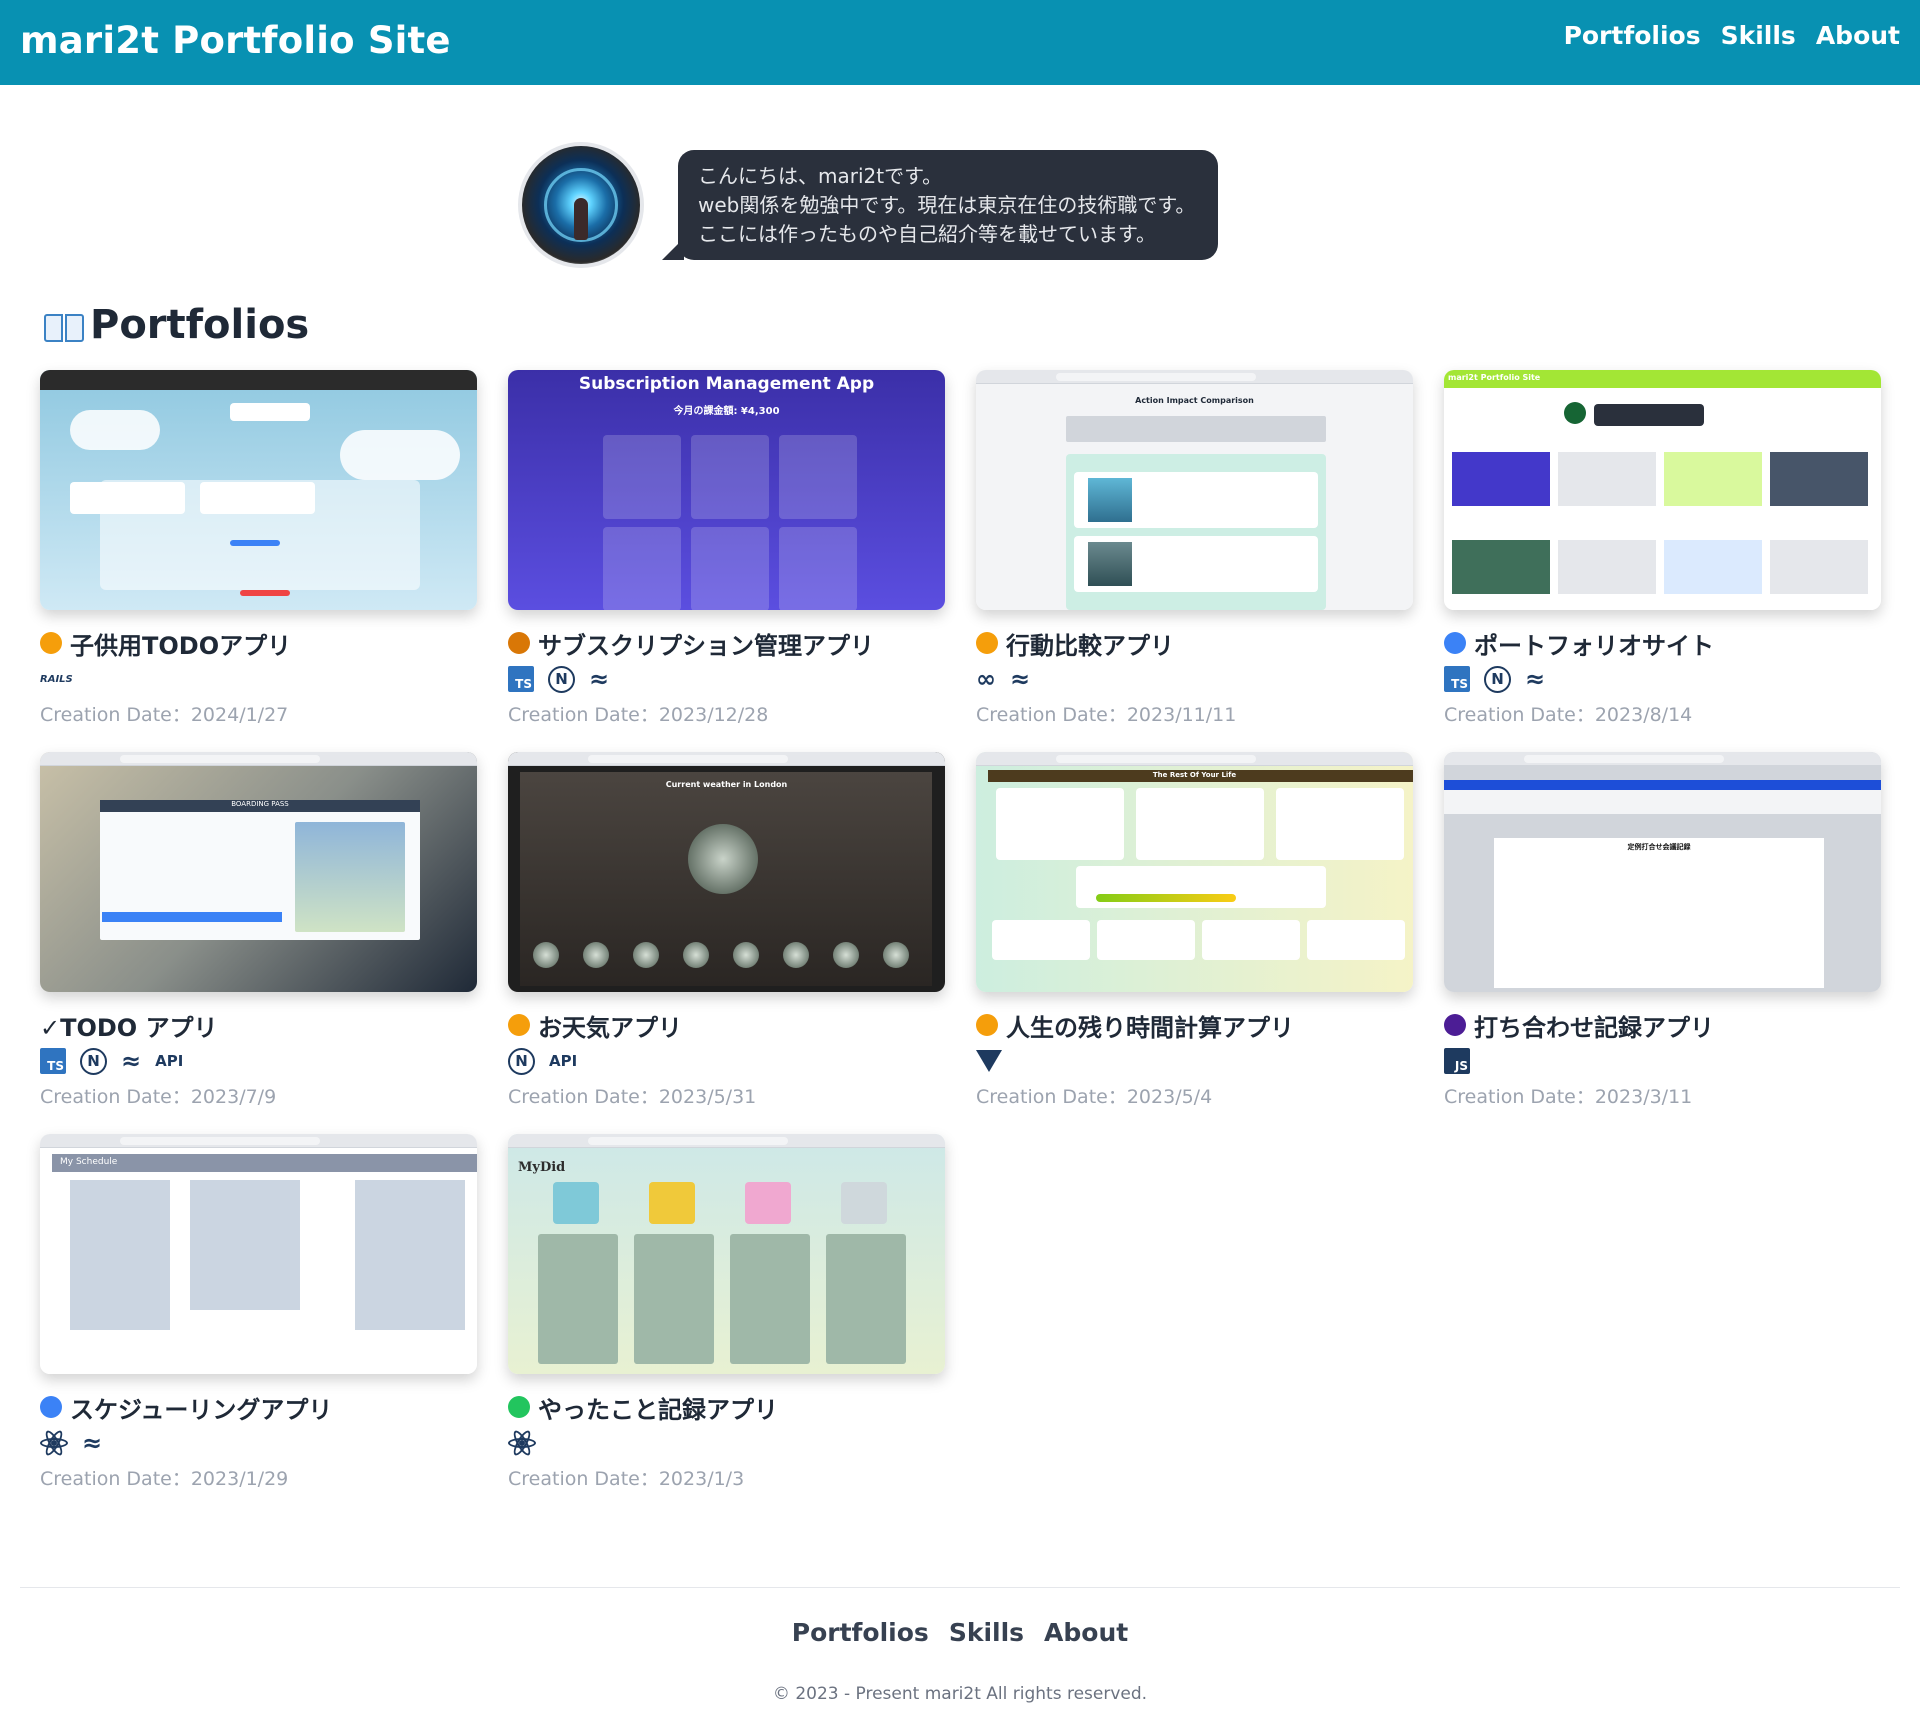  What do you see at coordinates (927, 234) in the screenshot?
I see `intro-line-3: ここには作ったものや自己紹介等を載せています。` at bounding box center [927, 234].